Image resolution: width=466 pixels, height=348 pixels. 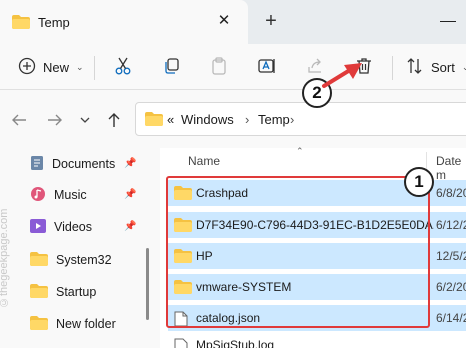 I want to click on sidebar-scrollbar, so click(x=147, y=284).